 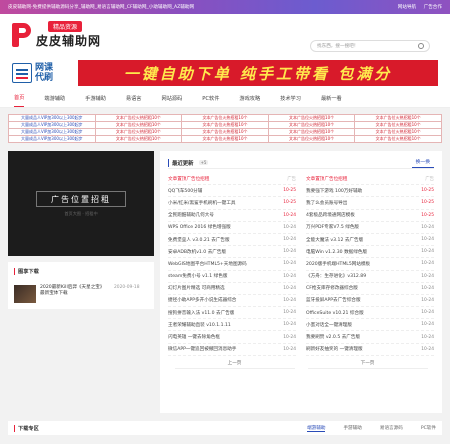 I want to click on list-item-title: 幻灯片图片精选 可商用精选, so click(x=225, y=288).